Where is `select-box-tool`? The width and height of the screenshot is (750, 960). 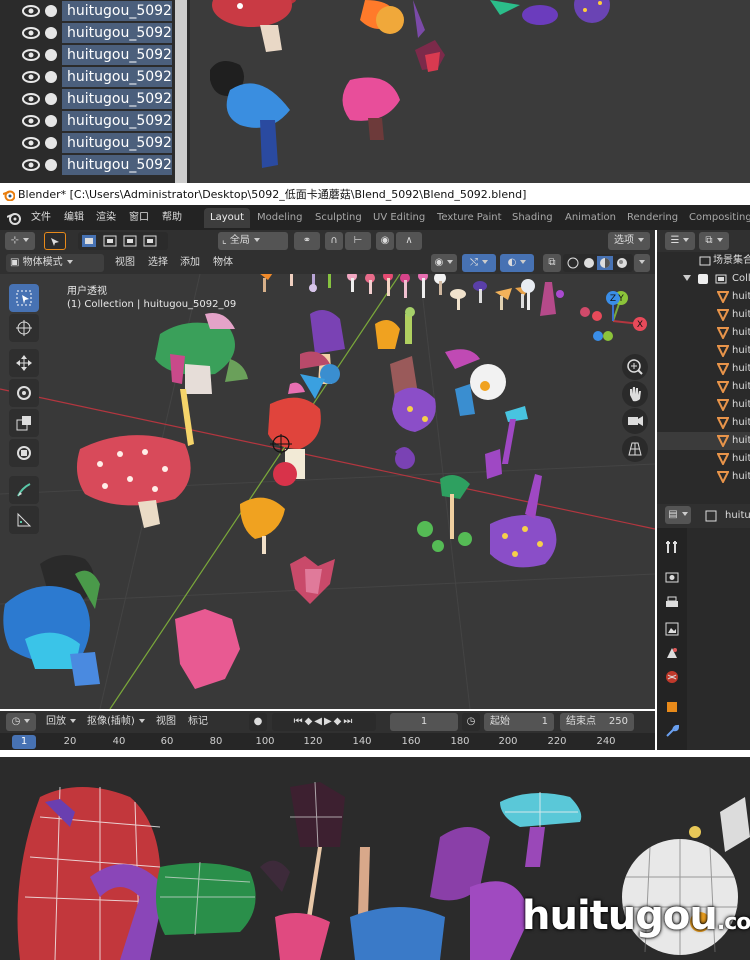 select-box-tool is located at coordinates (24, 298).